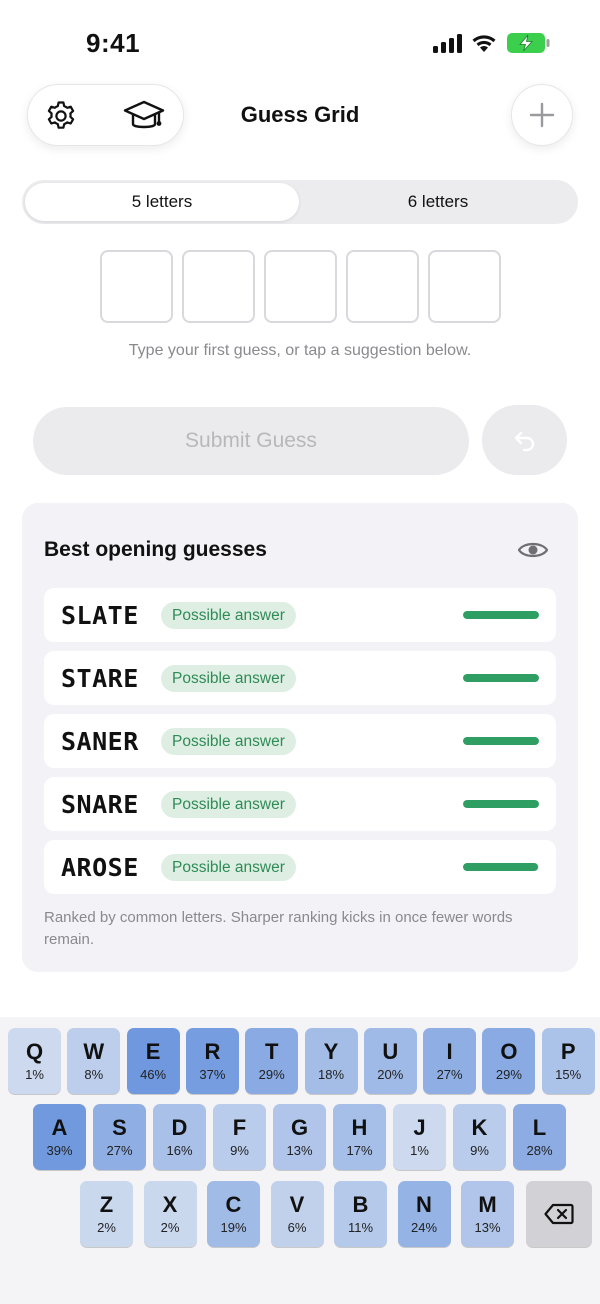 Image resolution: width=600 pixels, height=1304 pixels. What do you see at coordinates (359, 1137) in the screenshot?
I see `key-h: H 17%` at bounding box center [359, 1137].